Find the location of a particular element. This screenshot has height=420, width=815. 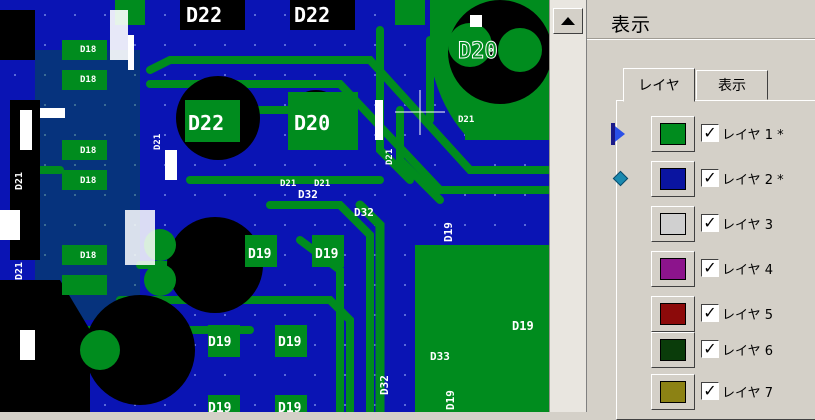

label-d19-g: D19 is located at coordinates (289, 406).